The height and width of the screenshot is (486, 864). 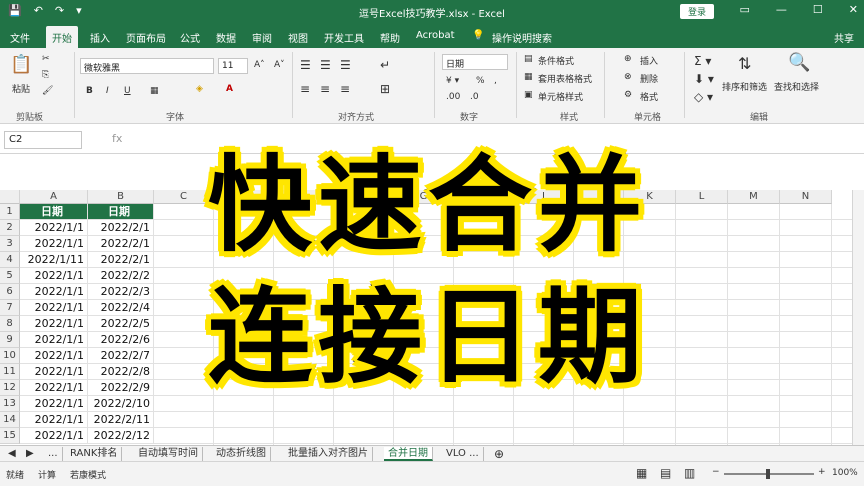 I want to click on redo-icon: ↷, so click(x=59, y=10).